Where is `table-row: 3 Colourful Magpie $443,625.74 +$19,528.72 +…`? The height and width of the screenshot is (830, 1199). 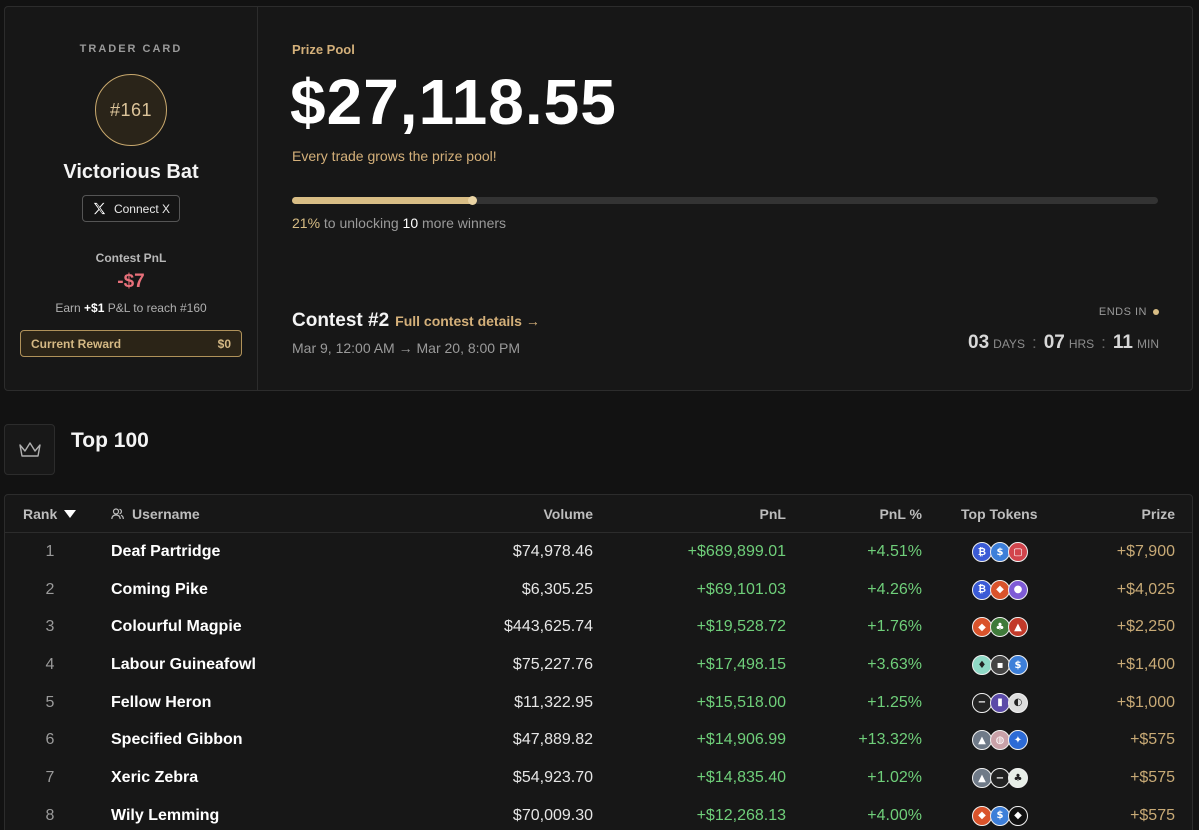
table-row: 3 Colourful Magpie $443,625.74 +$19,528.72 +… is located at coordinates (598, 627).